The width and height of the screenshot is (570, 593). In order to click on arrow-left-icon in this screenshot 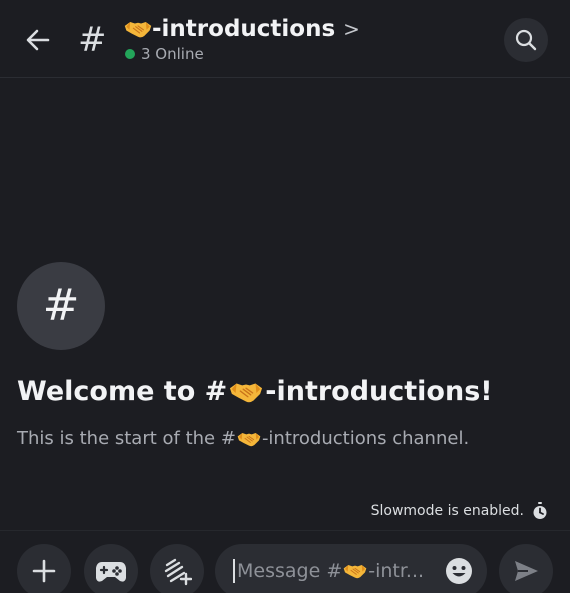, I will do `click(38, 40)`.